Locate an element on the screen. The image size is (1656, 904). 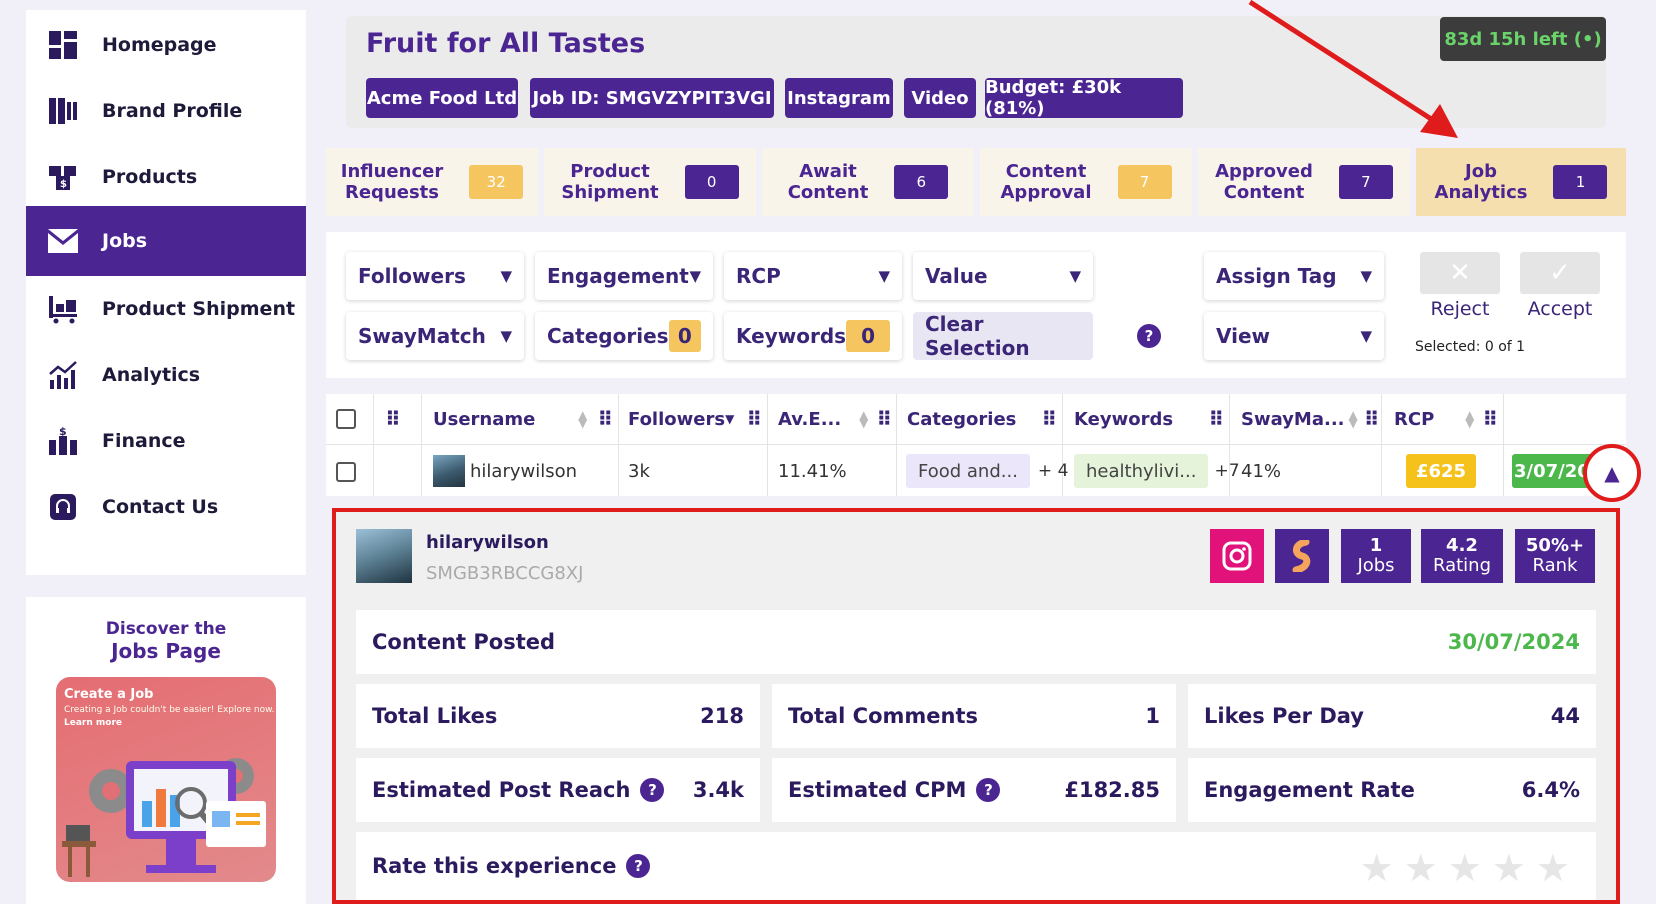
row-username: hilarywilson is located at coordinates (524, 471).